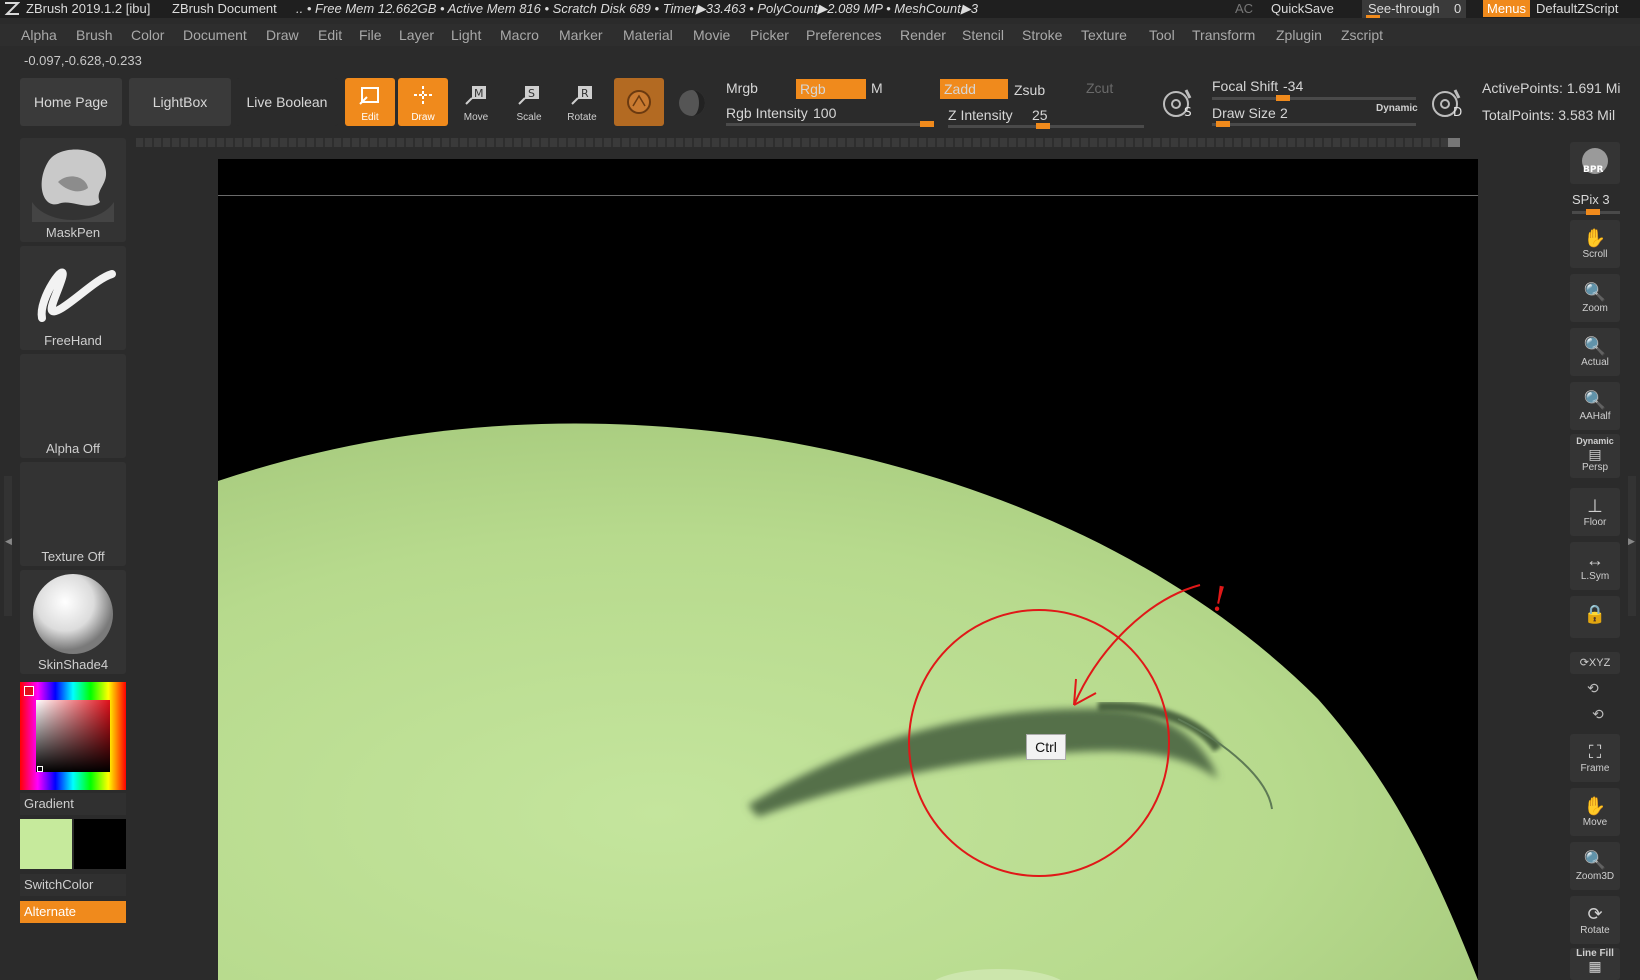  Describe the element at coordinates (1577, 8) in the screenshot. I see `default-zscript-button: DefaultZScript` at that location.